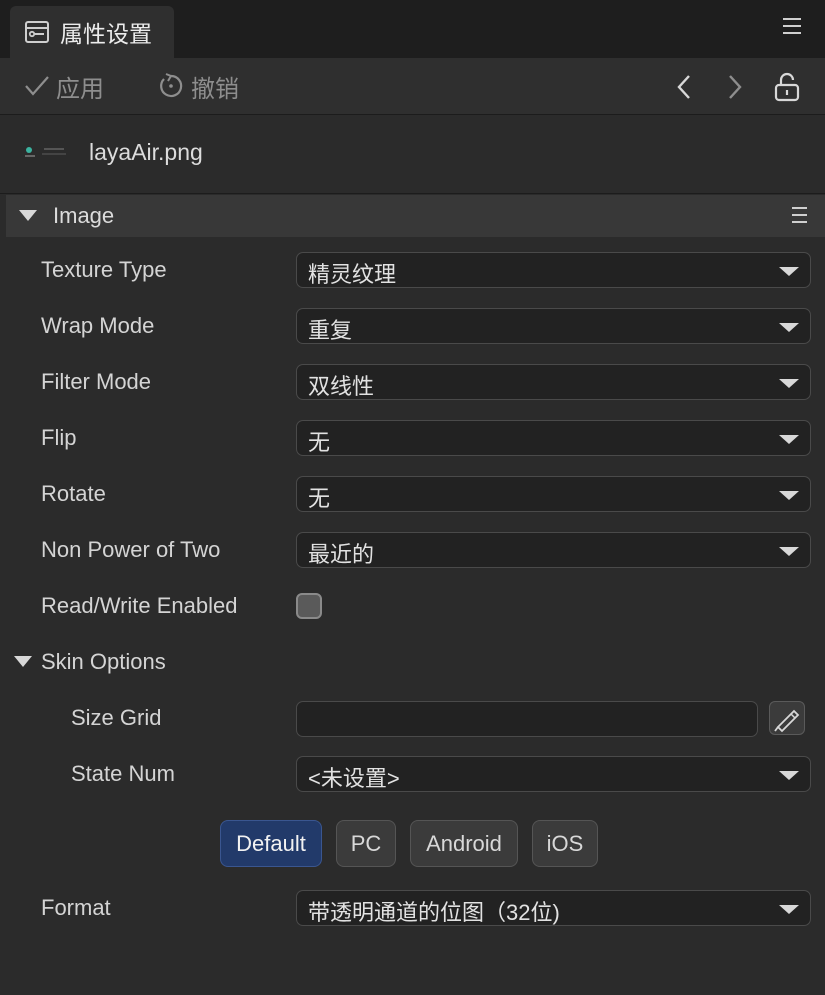  I want to click on wrap-mode-value: 重复, so click(330, 330).